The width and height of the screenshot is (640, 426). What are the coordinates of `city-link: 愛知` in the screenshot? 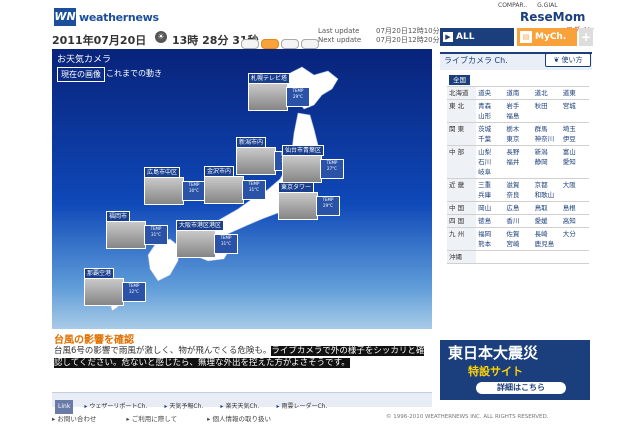 It's located at (569, 162).